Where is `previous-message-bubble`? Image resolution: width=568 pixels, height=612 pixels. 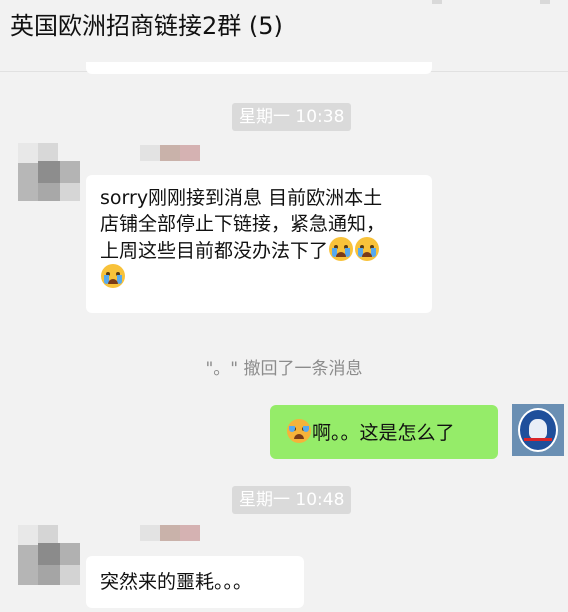 previous-message-bubble is located at coordinates (259, 68).